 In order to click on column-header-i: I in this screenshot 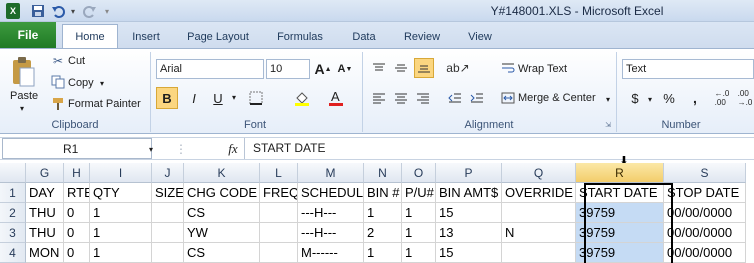, I will do `click(121, 173)`.